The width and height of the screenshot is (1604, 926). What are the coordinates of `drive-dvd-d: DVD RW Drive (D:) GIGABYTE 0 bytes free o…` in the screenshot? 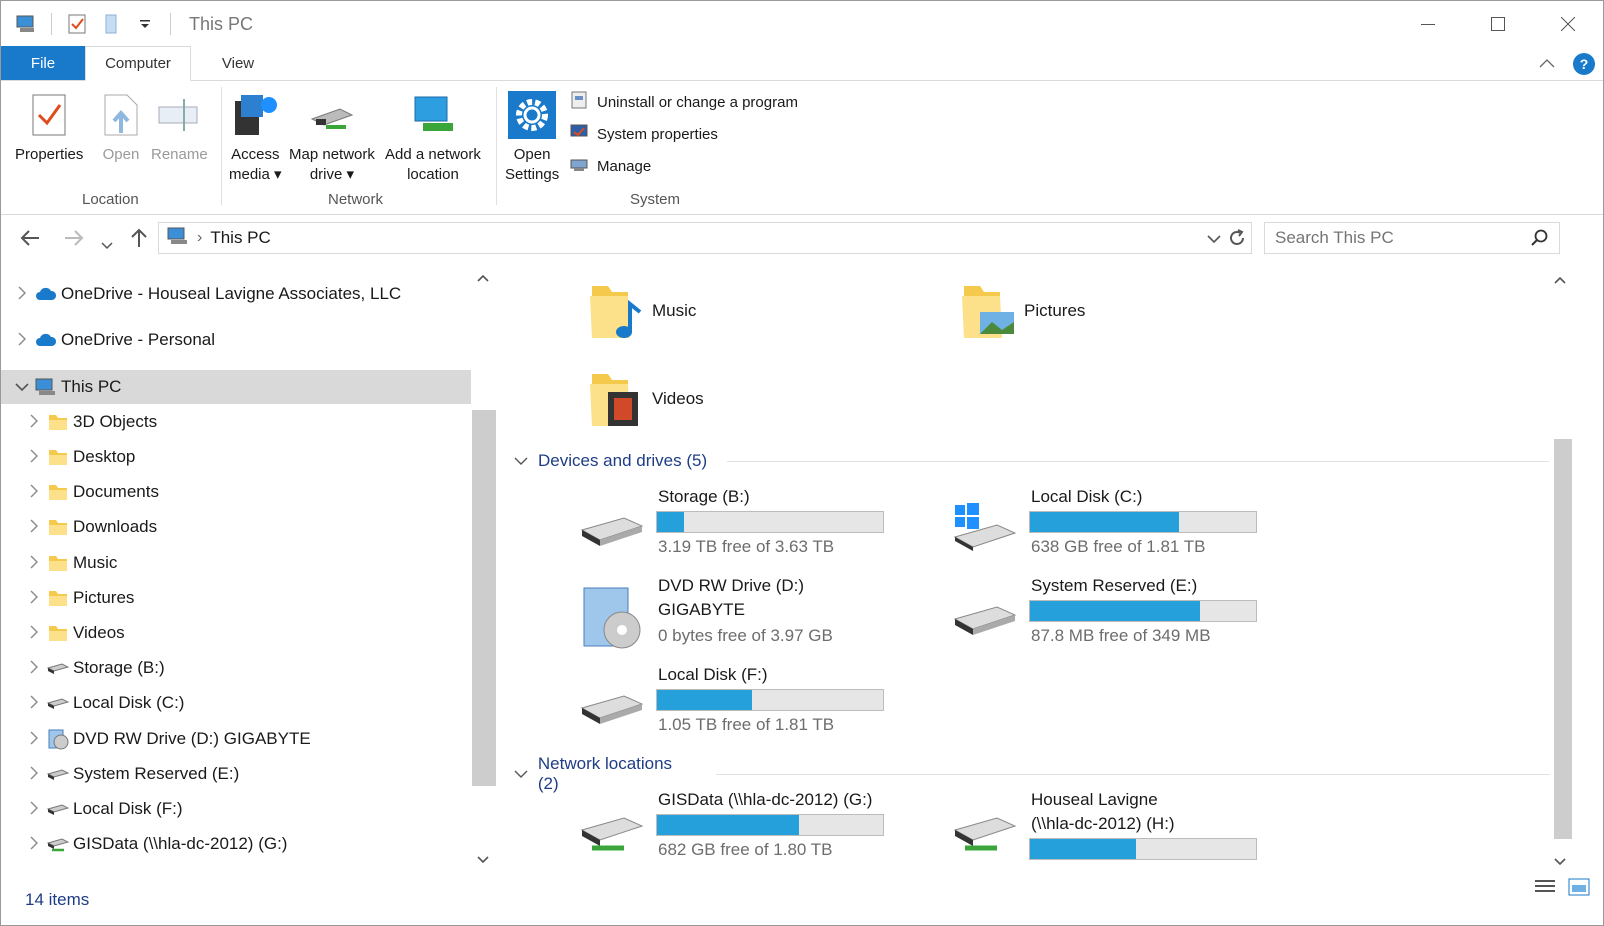 It's located at (743, 616).